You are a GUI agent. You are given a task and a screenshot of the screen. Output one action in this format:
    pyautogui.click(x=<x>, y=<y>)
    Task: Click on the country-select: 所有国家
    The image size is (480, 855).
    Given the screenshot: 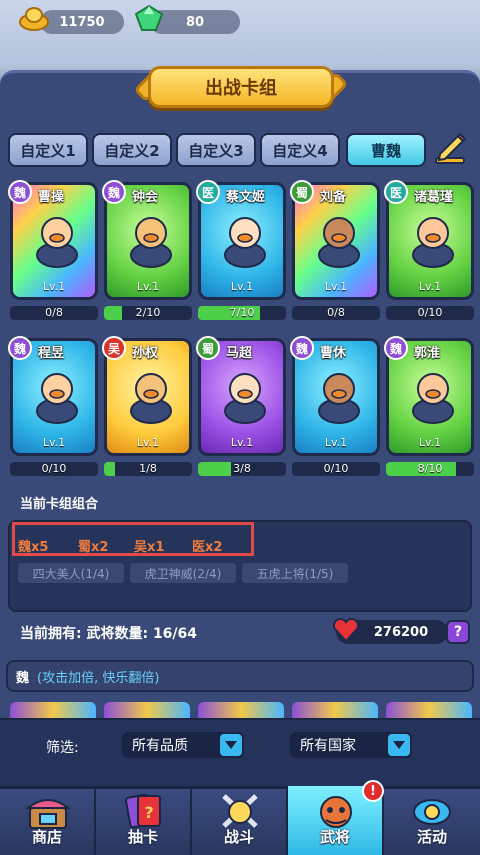 What is the action you would take?
    pyautogui.click(x=351, y=745)
    